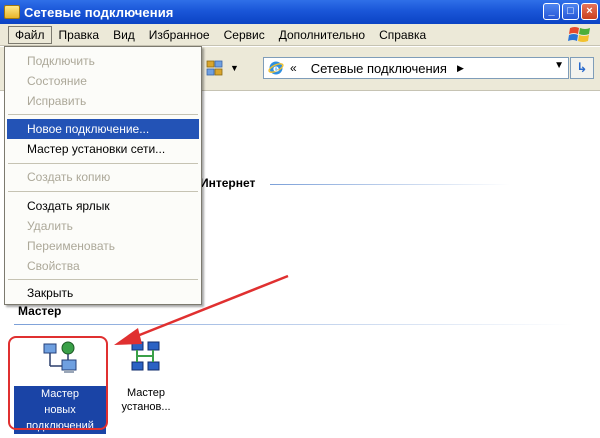 The width and height of the screenshot is (600, 438). What do you see at coordinates (460, 68) in the screenshot?
I see `breadcrumb-arrow-icon: ▶` at bounding box center [460, 68].